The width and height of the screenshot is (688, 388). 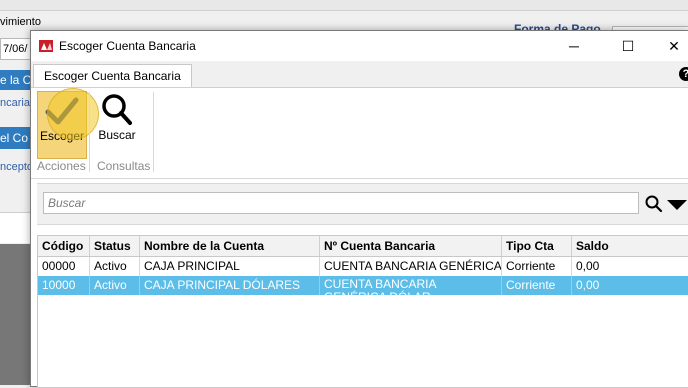 What do you see at coordinates (411, 285) in the screenshot?
I see `cell-cuenta: CUENTA BANCARIA GENÉRICA DÓLAR` at bounding box center [411, 285].